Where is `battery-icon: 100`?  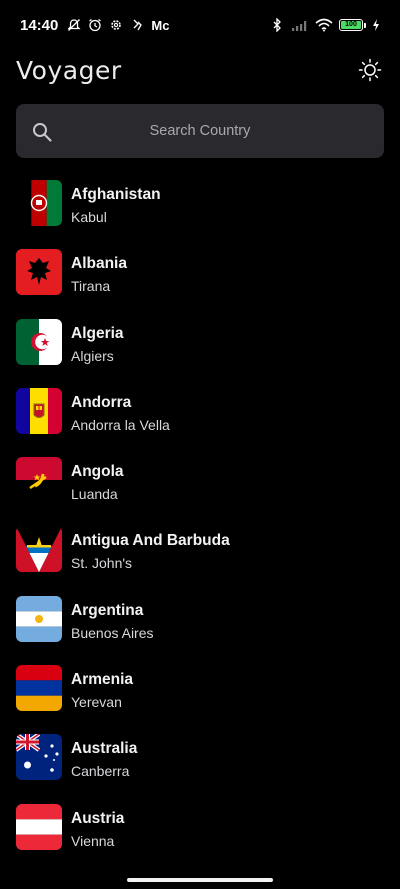
battery-icon: 100 is located at coordinates (352, 25).